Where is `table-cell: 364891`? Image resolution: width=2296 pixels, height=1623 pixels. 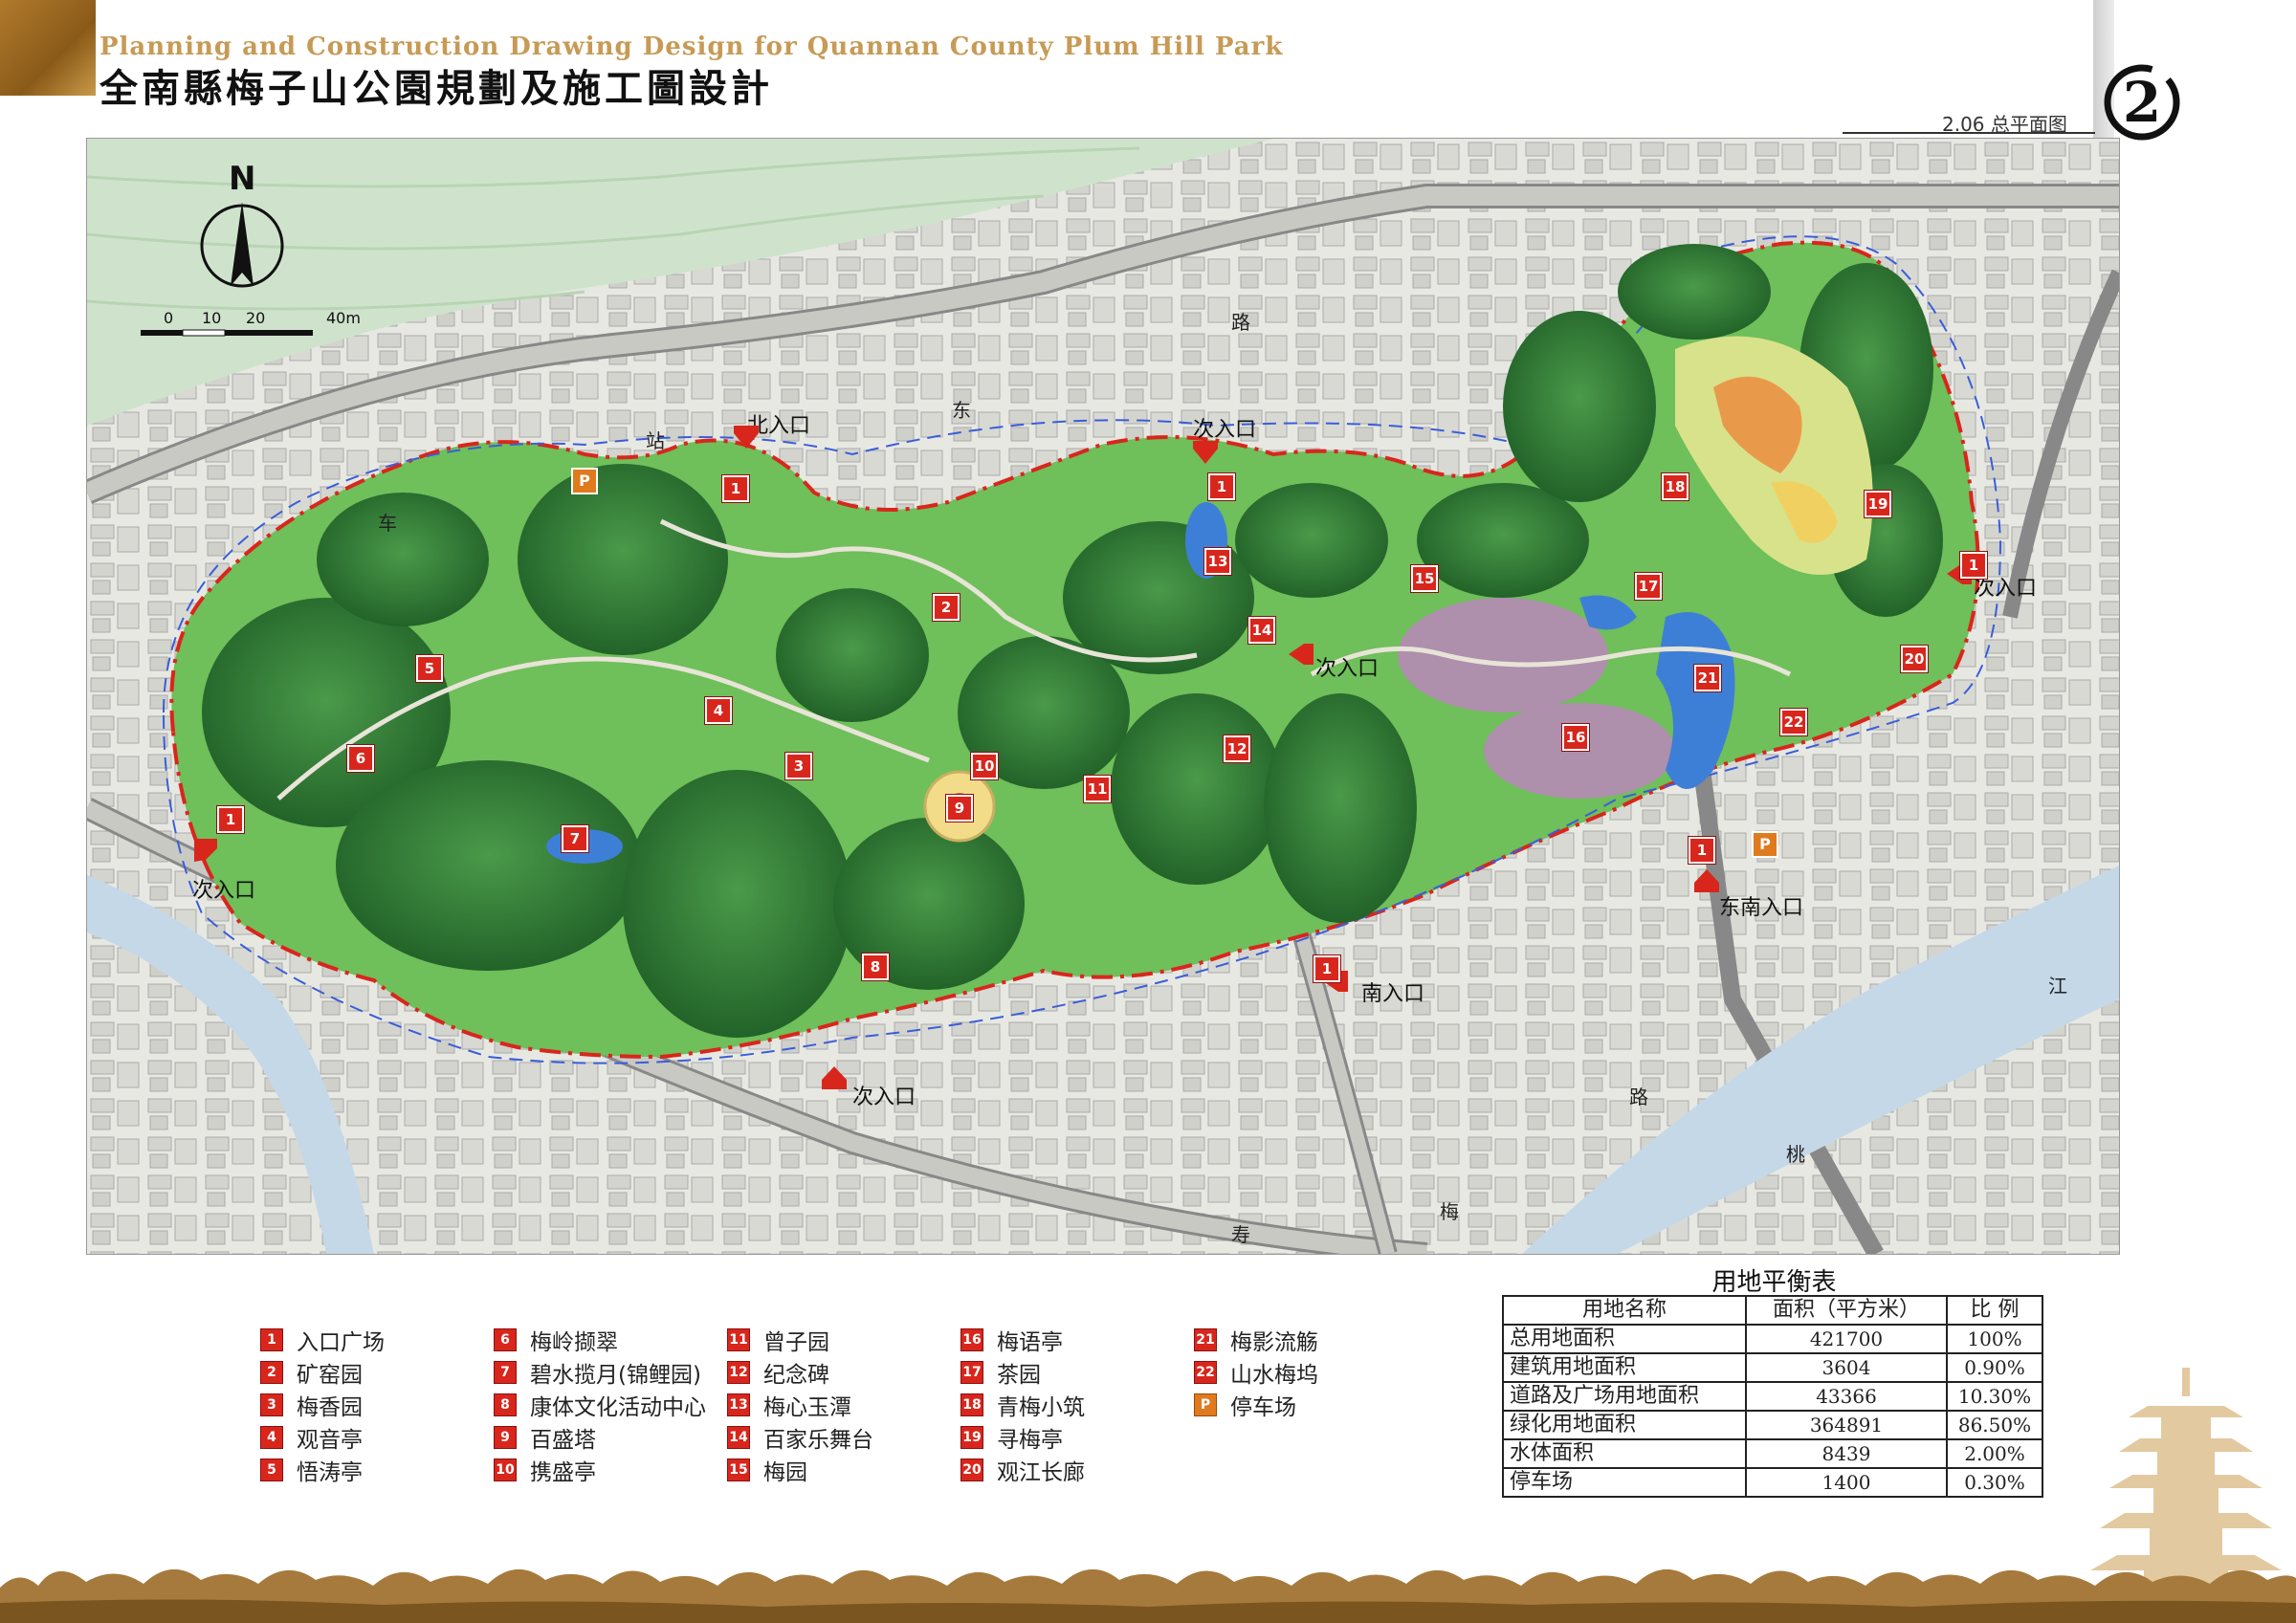
table-cell: 364891 is located at coordinates (1846, 1425).